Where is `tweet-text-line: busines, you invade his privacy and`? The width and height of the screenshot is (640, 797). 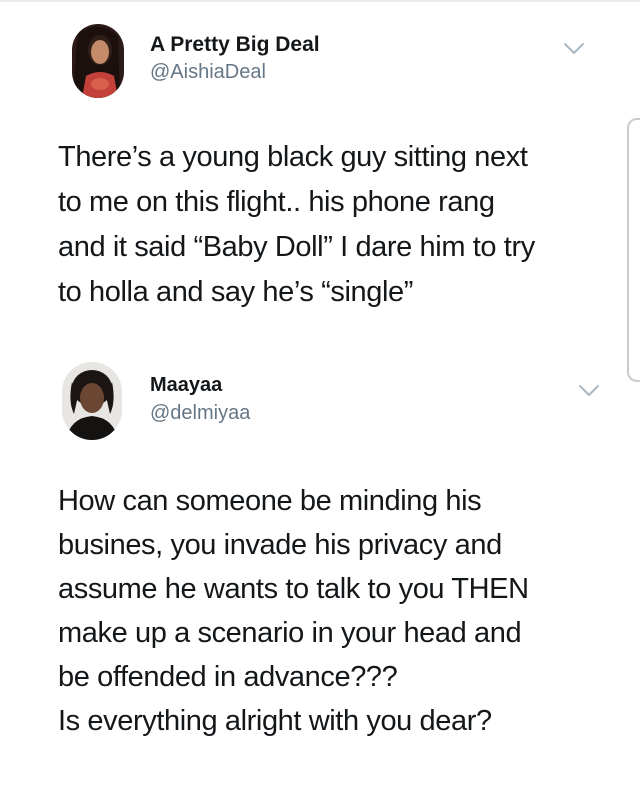
tweet-text-line: busines, you invade his privacy and is located at coordinates (280, 545).